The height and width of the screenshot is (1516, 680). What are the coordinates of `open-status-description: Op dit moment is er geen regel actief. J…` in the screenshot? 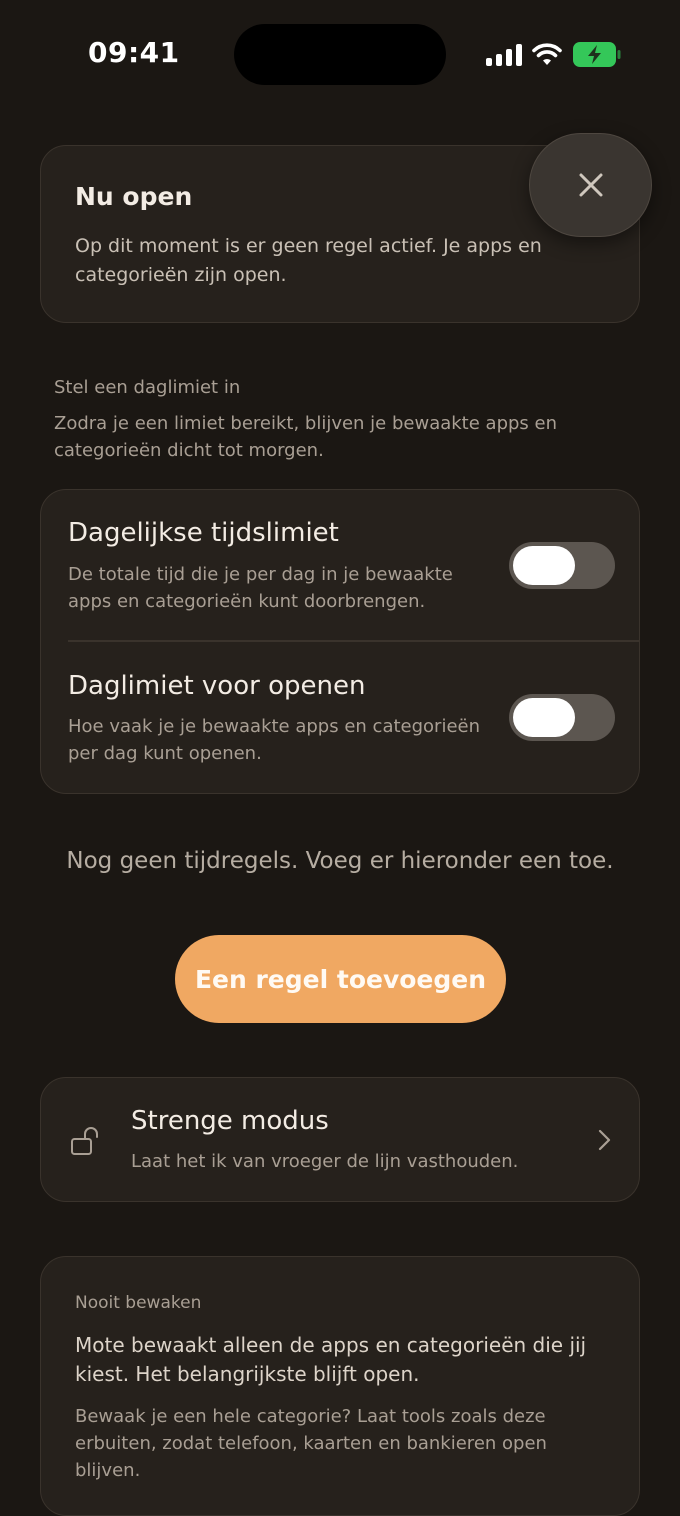 It's located at (308, 260).